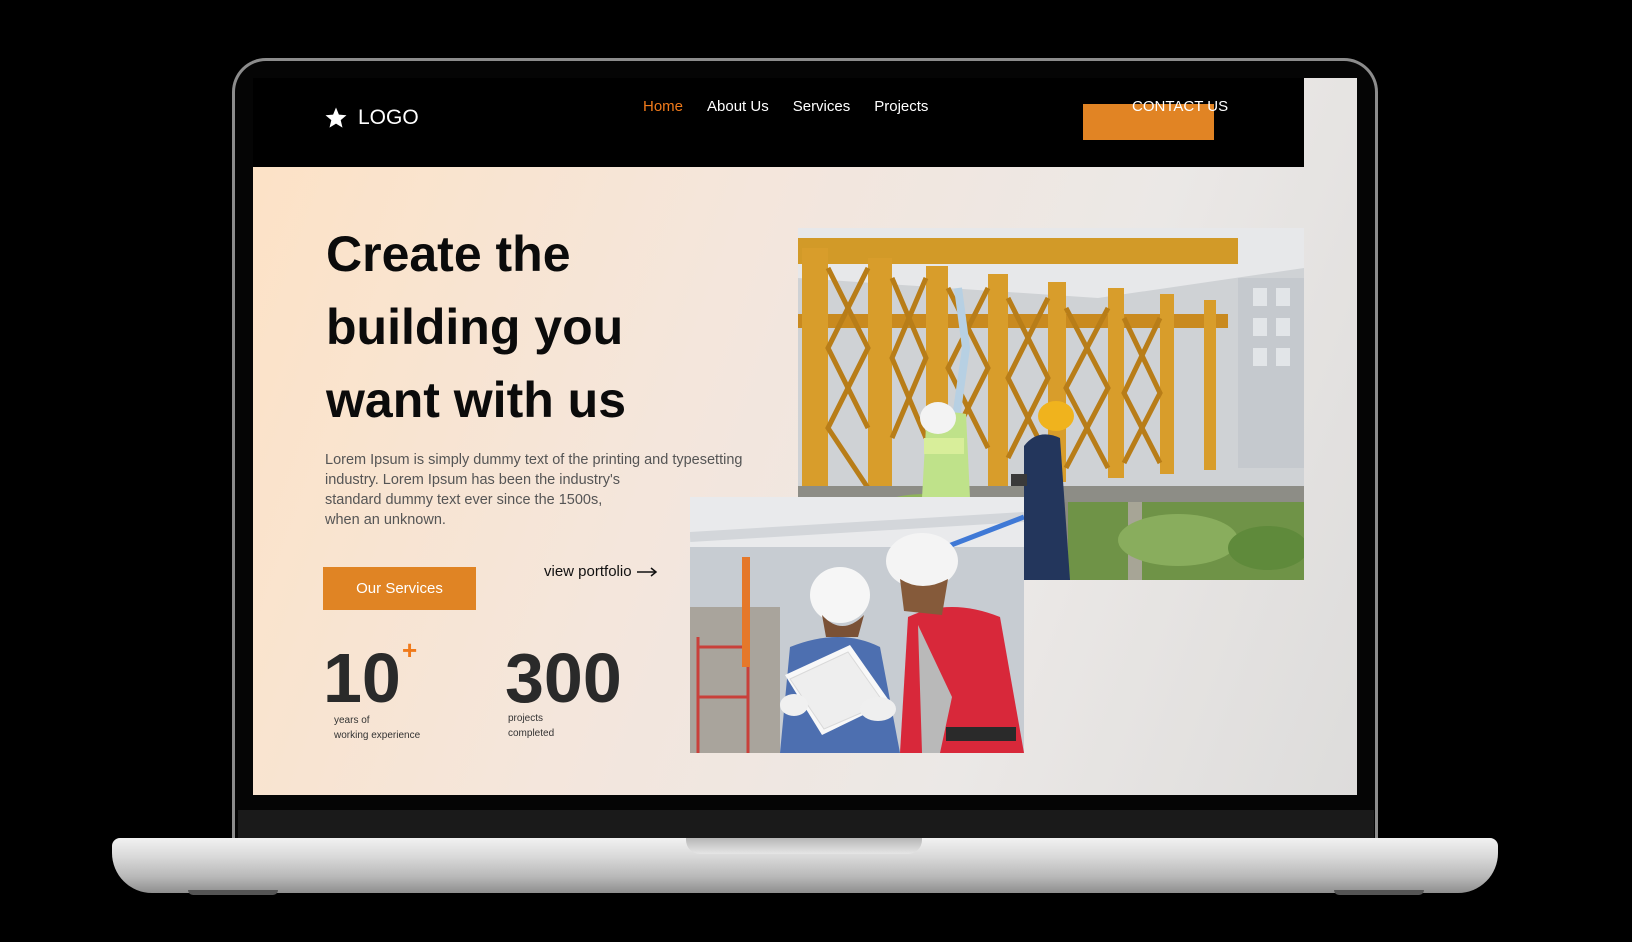  I want to click on our-services-button: Our Services, so click(399, 588).